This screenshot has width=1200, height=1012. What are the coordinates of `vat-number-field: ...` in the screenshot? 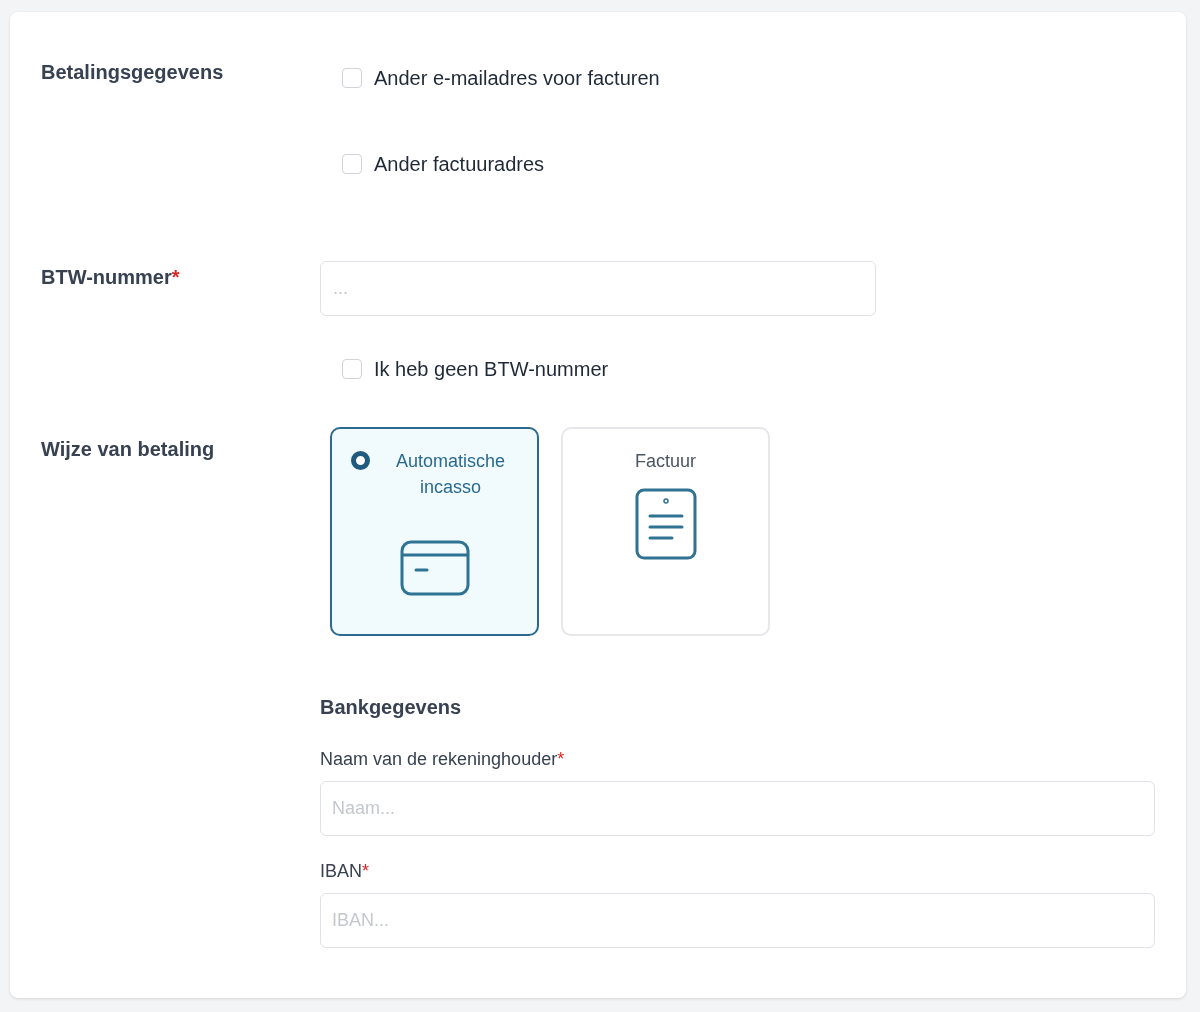 It's located at (598, 288).